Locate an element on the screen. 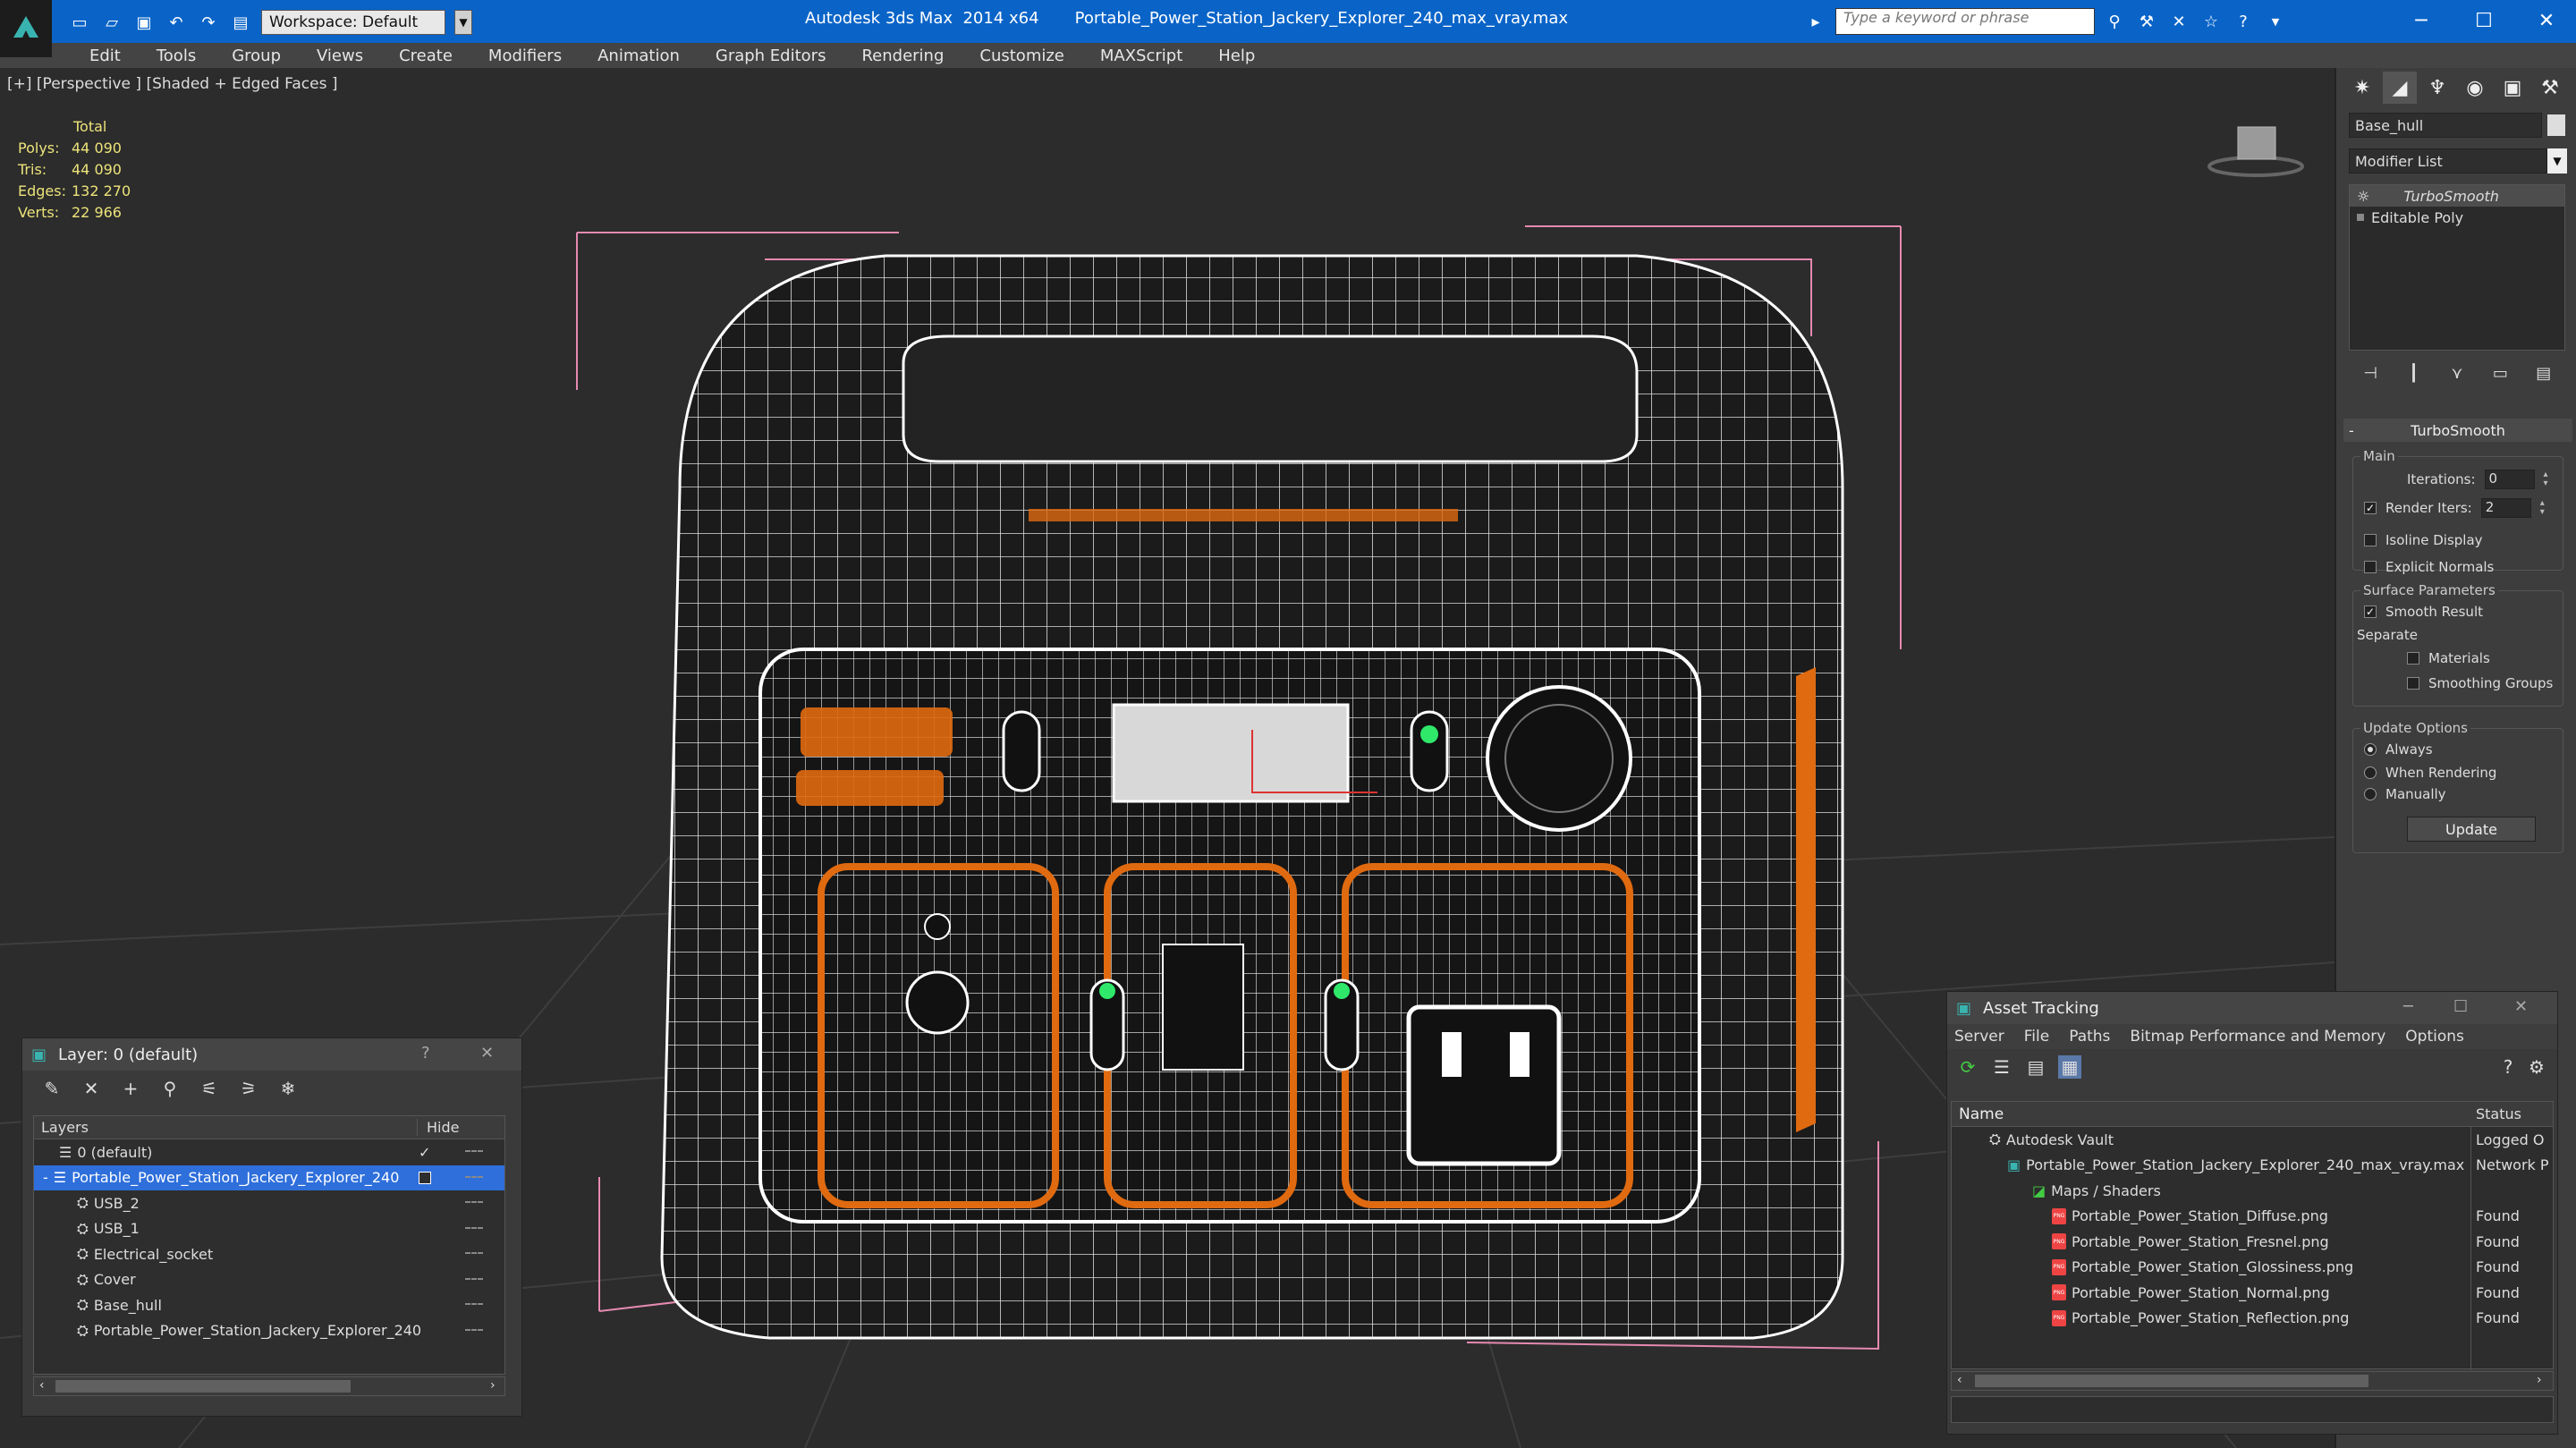 This screenshot has height=1448, width=2576. rollout-header: - TurboSmooth is located at coordinates (2457, 430).